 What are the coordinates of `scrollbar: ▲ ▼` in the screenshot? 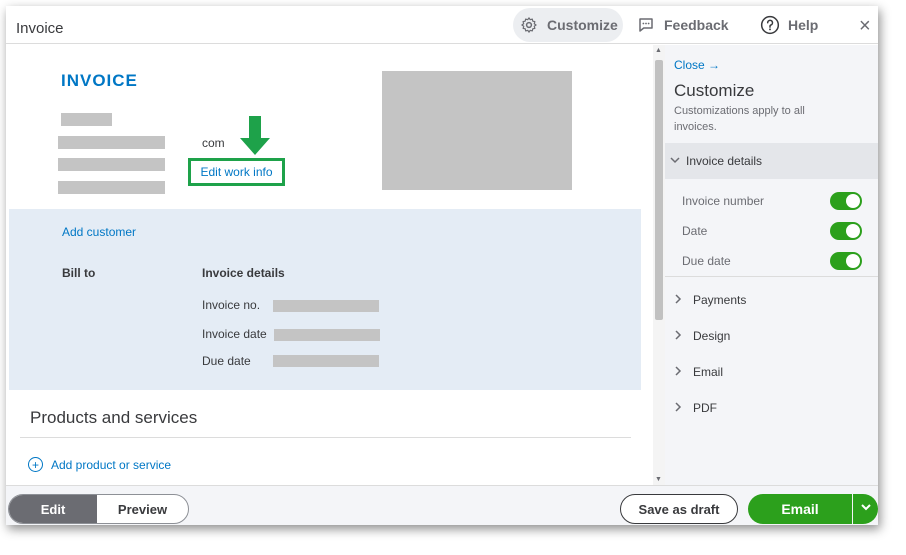 It's located at (659, 265).